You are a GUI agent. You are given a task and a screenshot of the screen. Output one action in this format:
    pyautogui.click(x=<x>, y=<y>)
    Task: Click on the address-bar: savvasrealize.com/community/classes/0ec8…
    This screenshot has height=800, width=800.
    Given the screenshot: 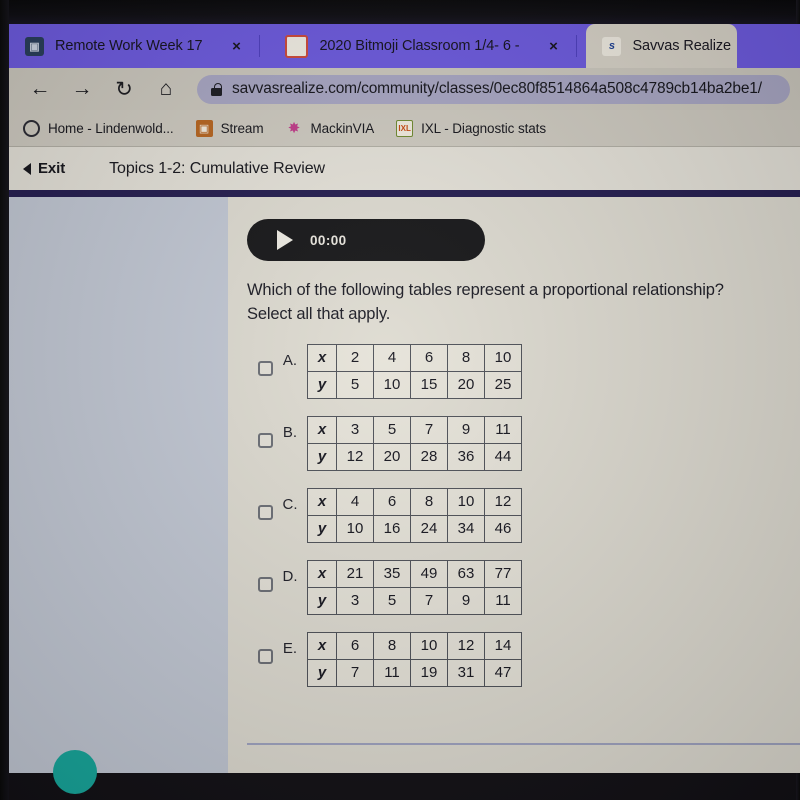 What is the action you would take?
    pyautogui.click(x=493, y=89)
    